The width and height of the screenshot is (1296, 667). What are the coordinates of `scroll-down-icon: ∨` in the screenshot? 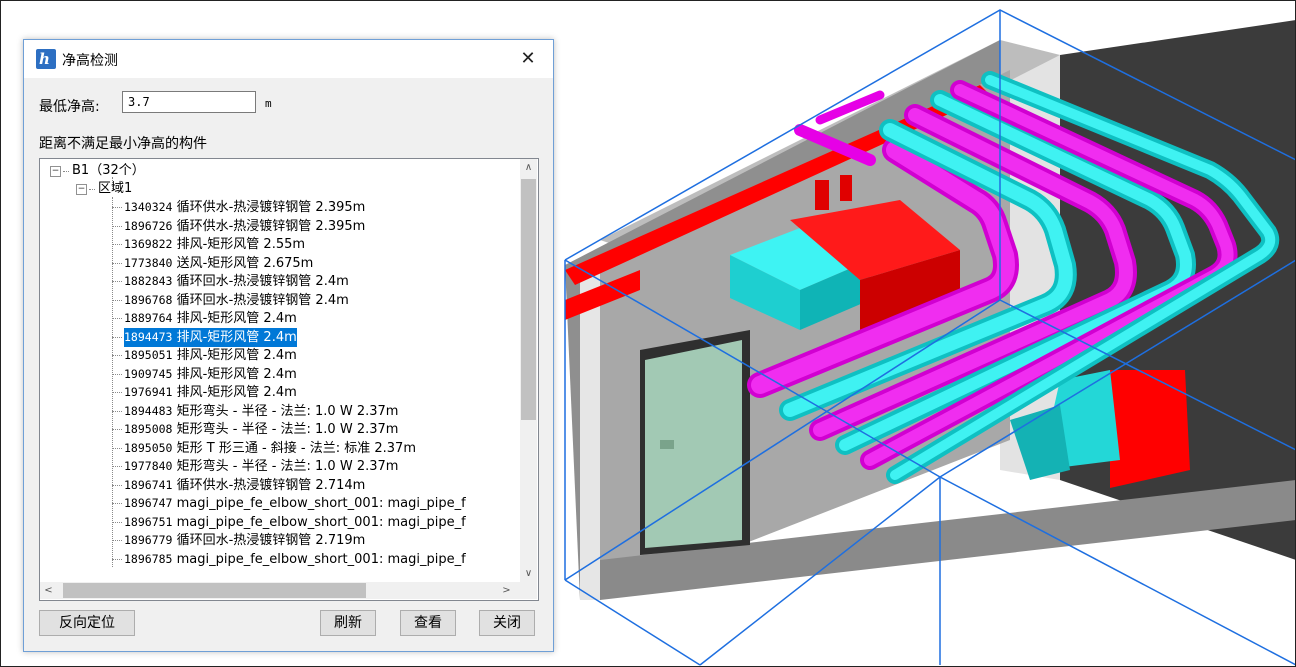 It's located at (528, 573).